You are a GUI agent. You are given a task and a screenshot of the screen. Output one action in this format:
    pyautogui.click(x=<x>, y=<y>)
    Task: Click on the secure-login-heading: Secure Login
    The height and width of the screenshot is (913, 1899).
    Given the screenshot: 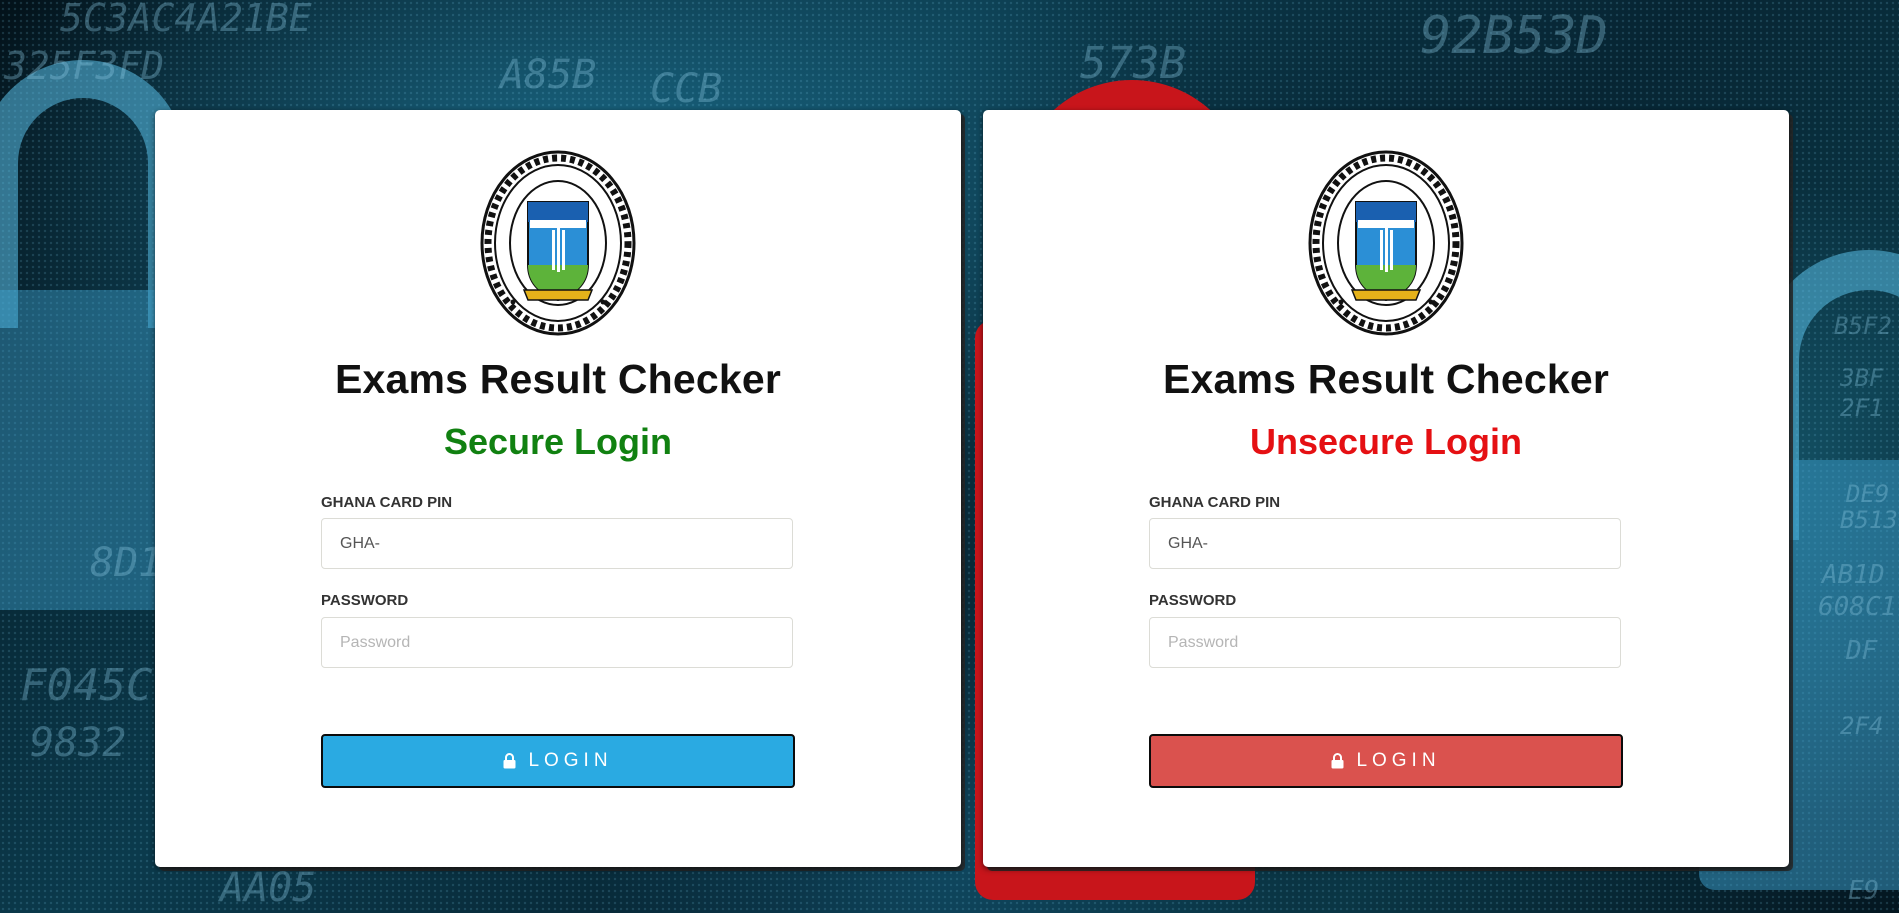 What is the action you would take?
    pyautogui.click(x=558, y=441)
    